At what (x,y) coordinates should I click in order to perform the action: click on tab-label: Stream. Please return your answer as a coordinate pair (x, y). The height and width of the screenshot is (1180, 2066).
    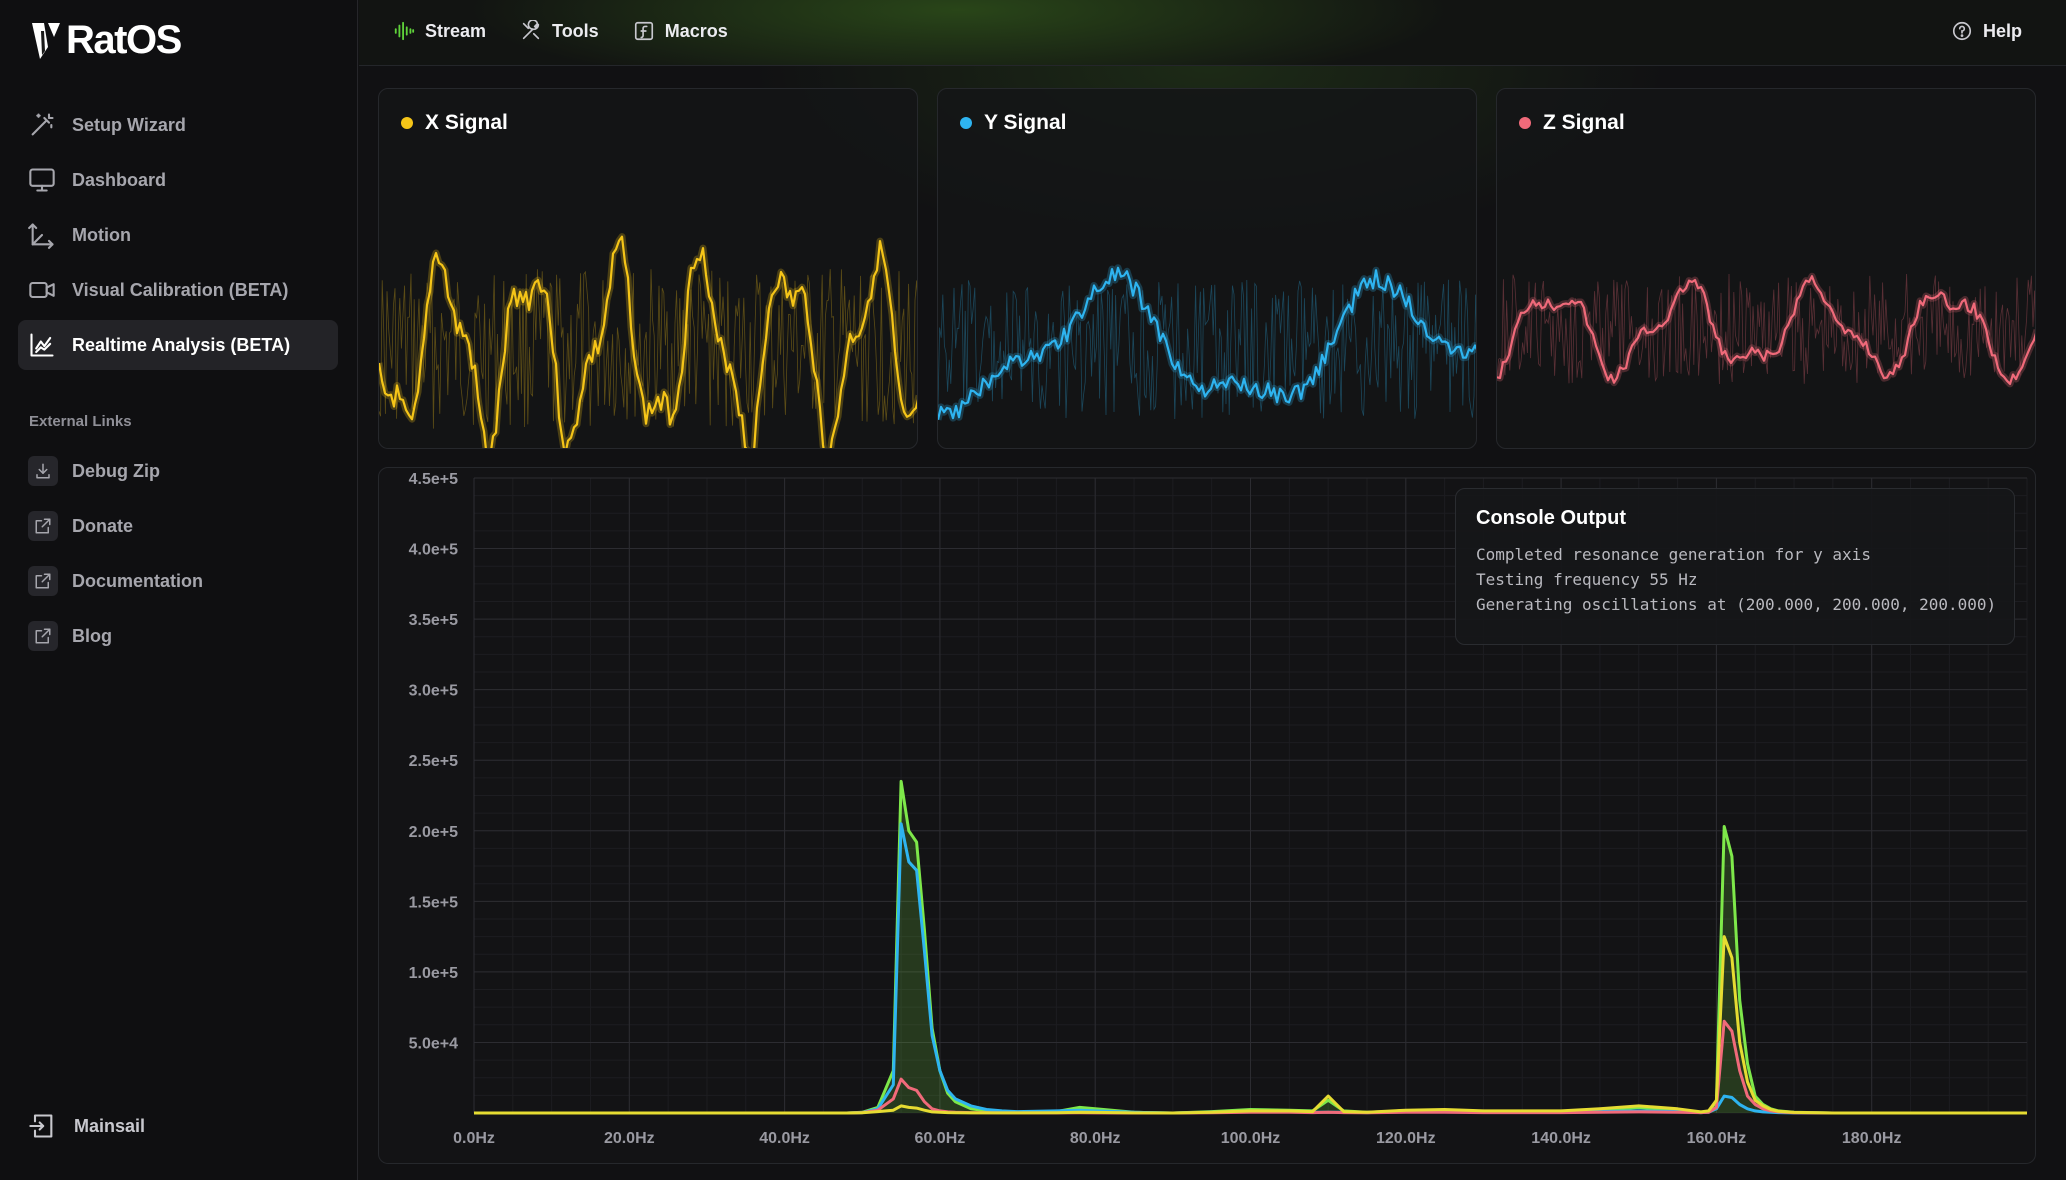
    Looking at the image, I should click on (456, 30).